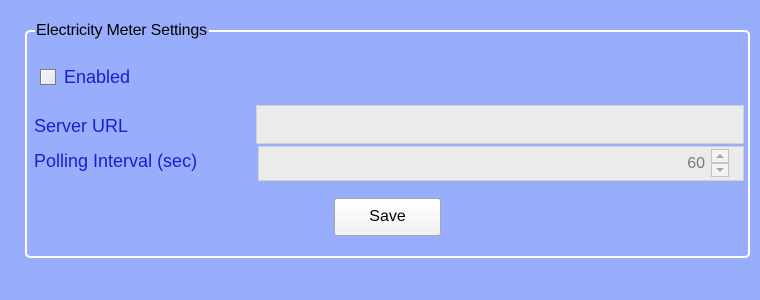 The height and width of the screenshot is (300, 760). What do you see at coordinates (116, 161) in the screenshot?
I see `polling-interval-label: Polling Interval (sec)` at bounding box center [116, 161].